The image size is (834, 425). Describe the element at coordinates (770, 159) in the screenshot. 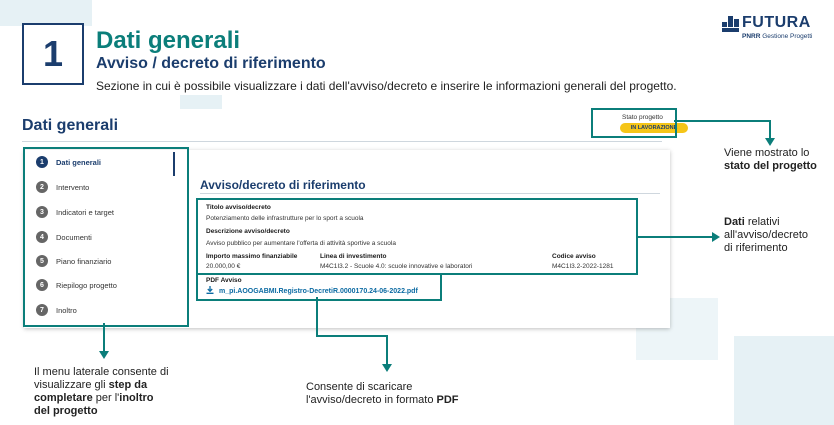

I see `status-annotation: Viene mostrato lo stato del progetto` at that location.